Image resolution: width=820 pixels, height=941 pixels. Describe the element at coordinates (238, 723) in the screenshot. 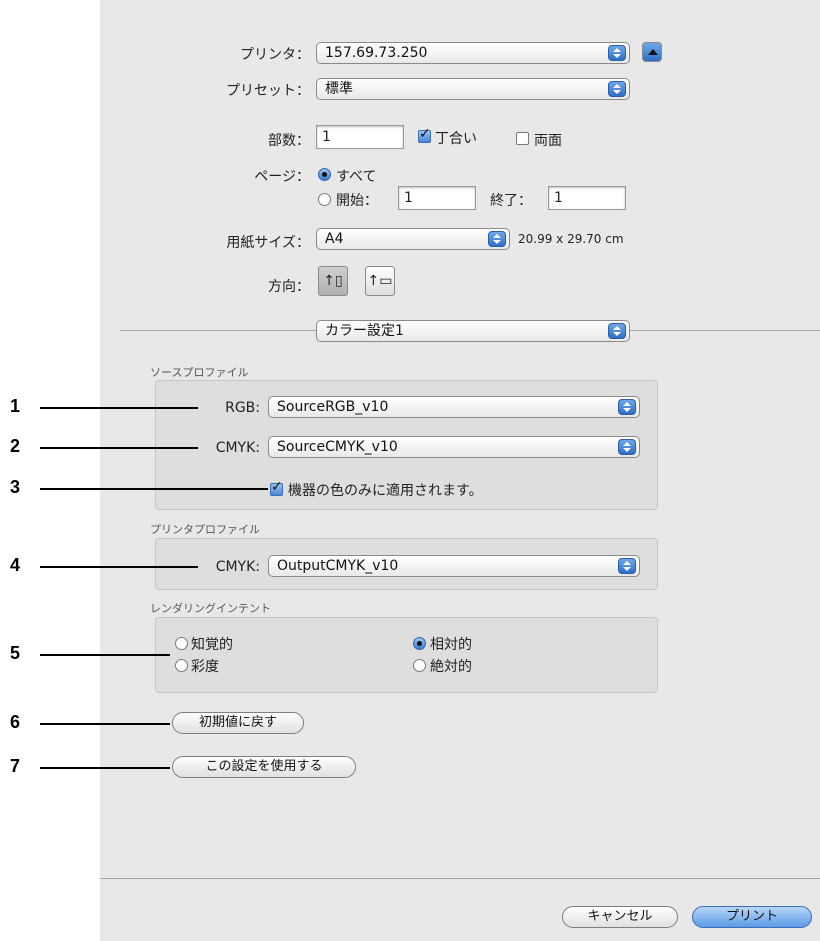

I see `reset-defaults-button: 初期値に戻す` at that location.